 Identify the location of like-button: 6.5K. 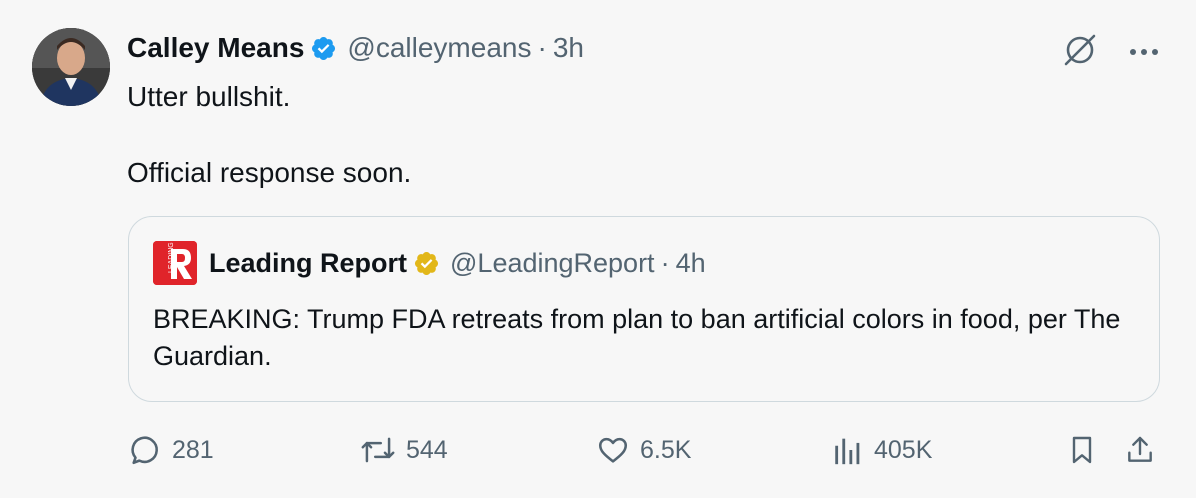
(643, 450).